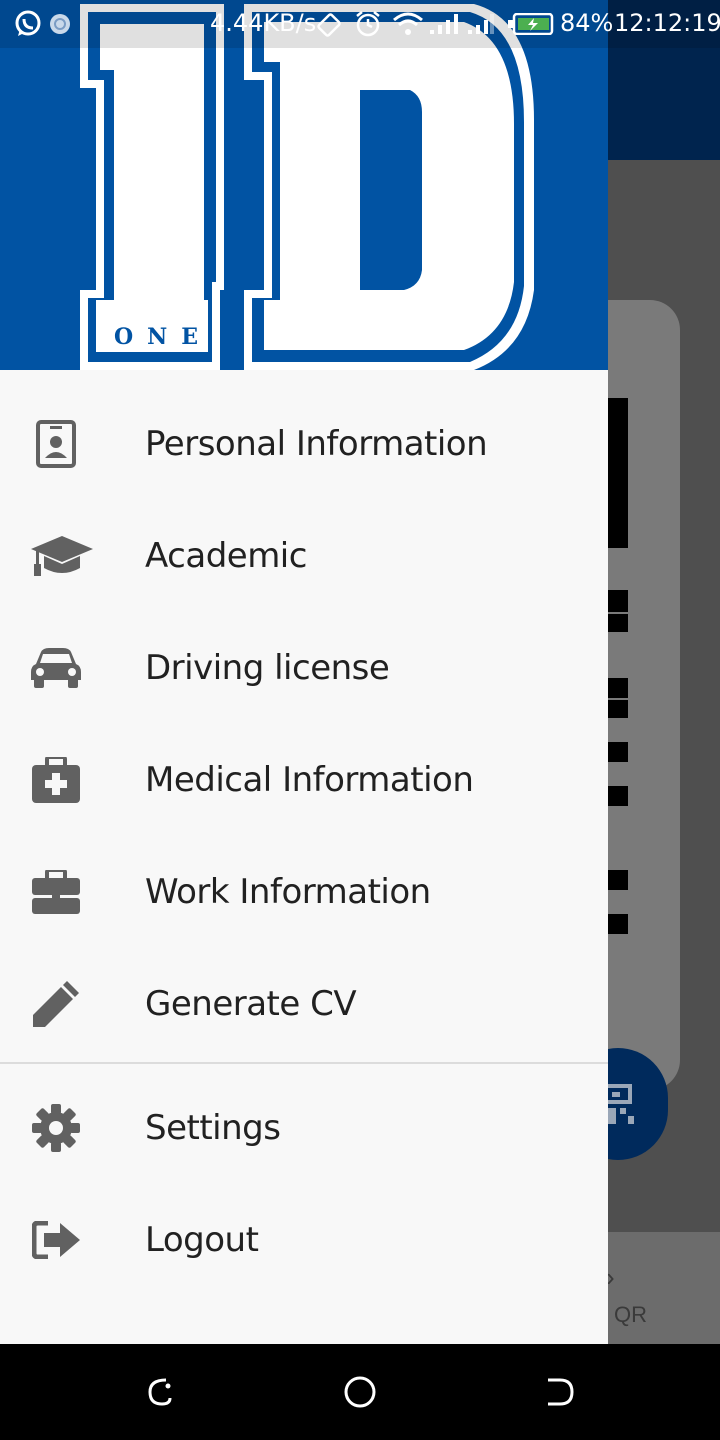 Image resolution: width=720 pixels, height=1440 pixels. Describe the element at coordinates (213, 1128) in the screenshot. I see `menu-item-label: Settings` at that location.